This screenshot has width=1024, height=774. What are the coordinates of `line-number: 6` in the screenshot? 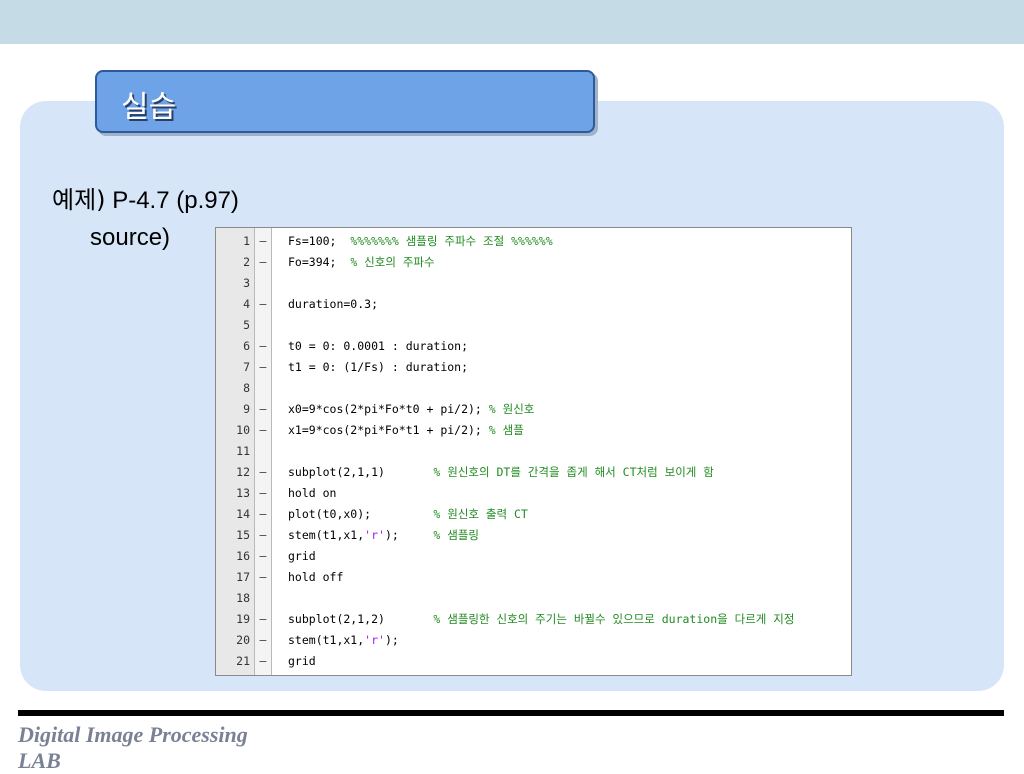 It's located at (246, 346).